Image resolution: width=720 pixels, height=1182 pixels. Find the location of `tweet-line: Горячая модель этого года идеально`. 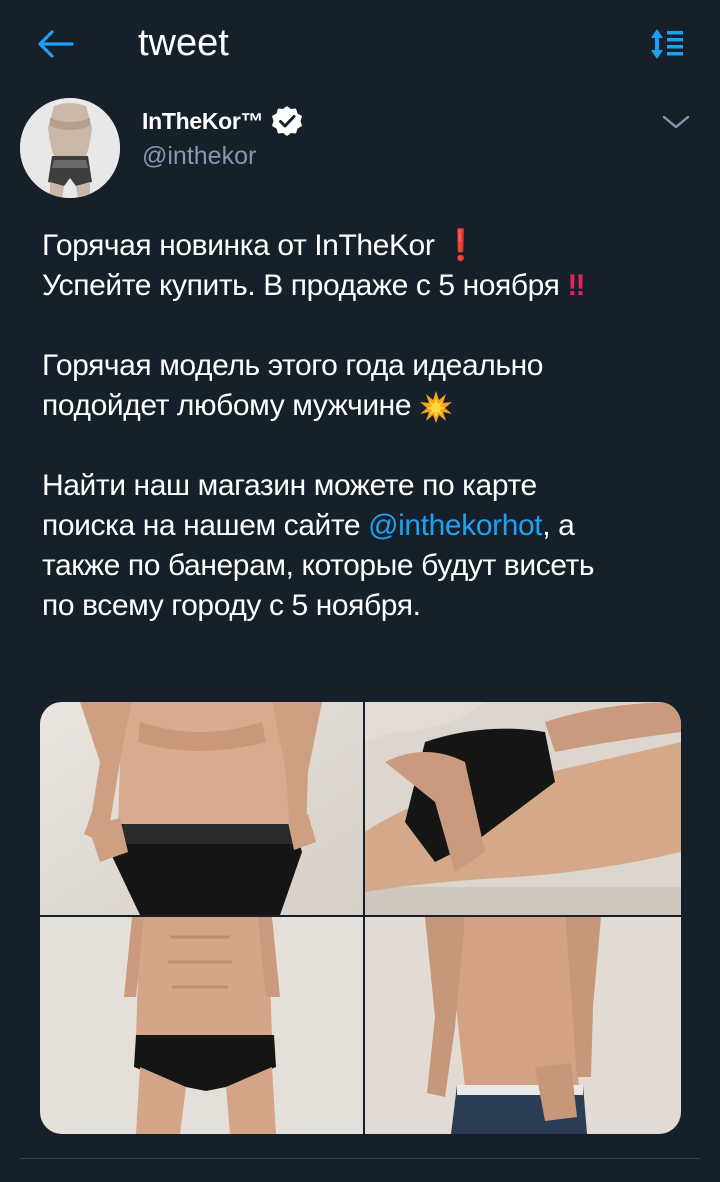

tweet-line: Горячая модель этого года идеально is located at coordinates (293, 365).